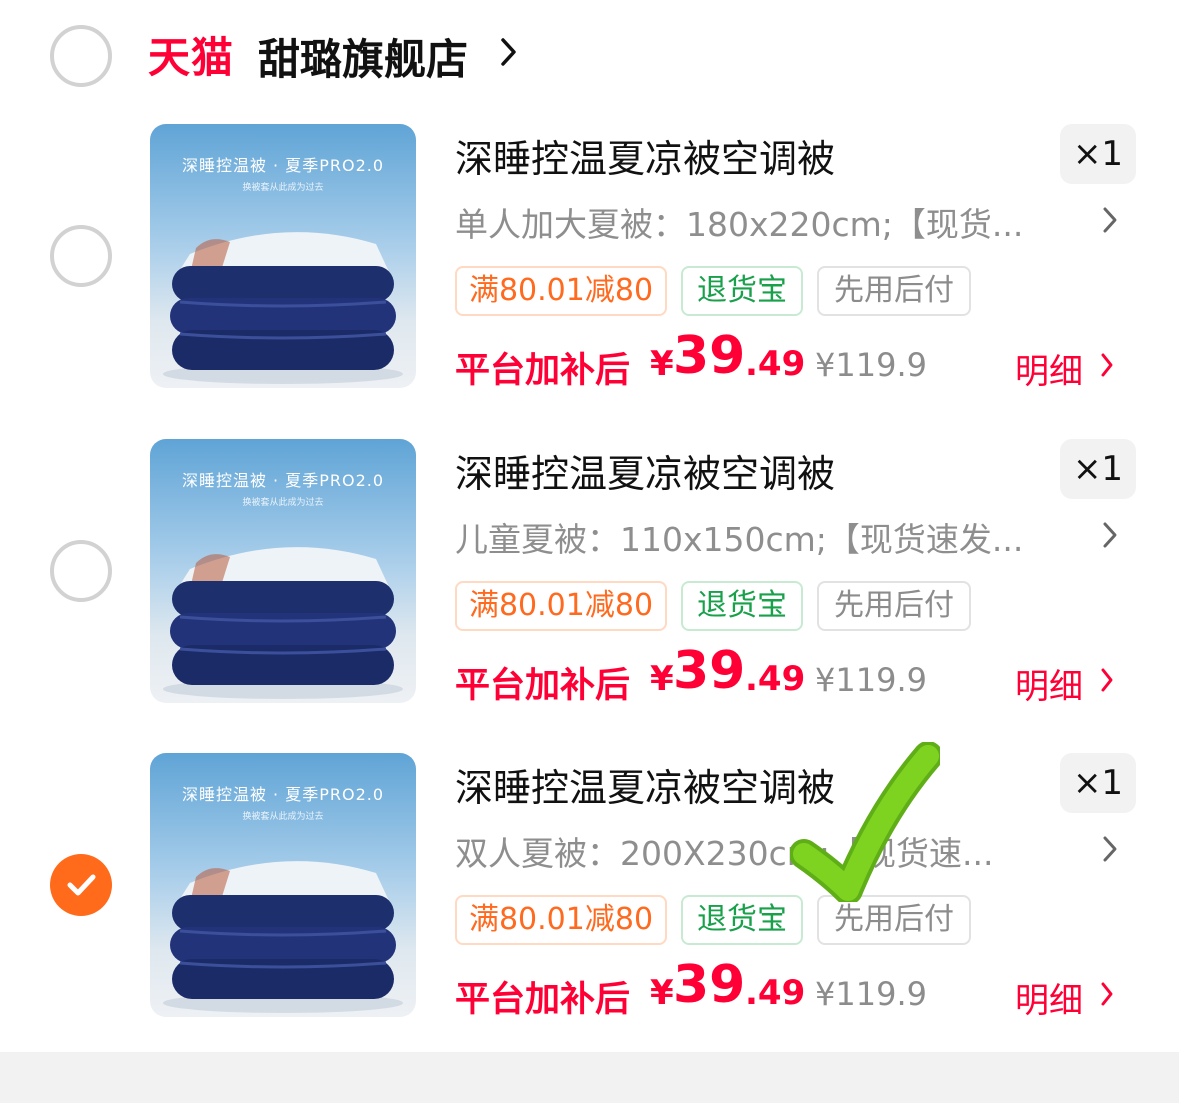 The image size is (1179, 1103). I want to click on store-name-link: 甜璐旗舰店, so click(363, 56).